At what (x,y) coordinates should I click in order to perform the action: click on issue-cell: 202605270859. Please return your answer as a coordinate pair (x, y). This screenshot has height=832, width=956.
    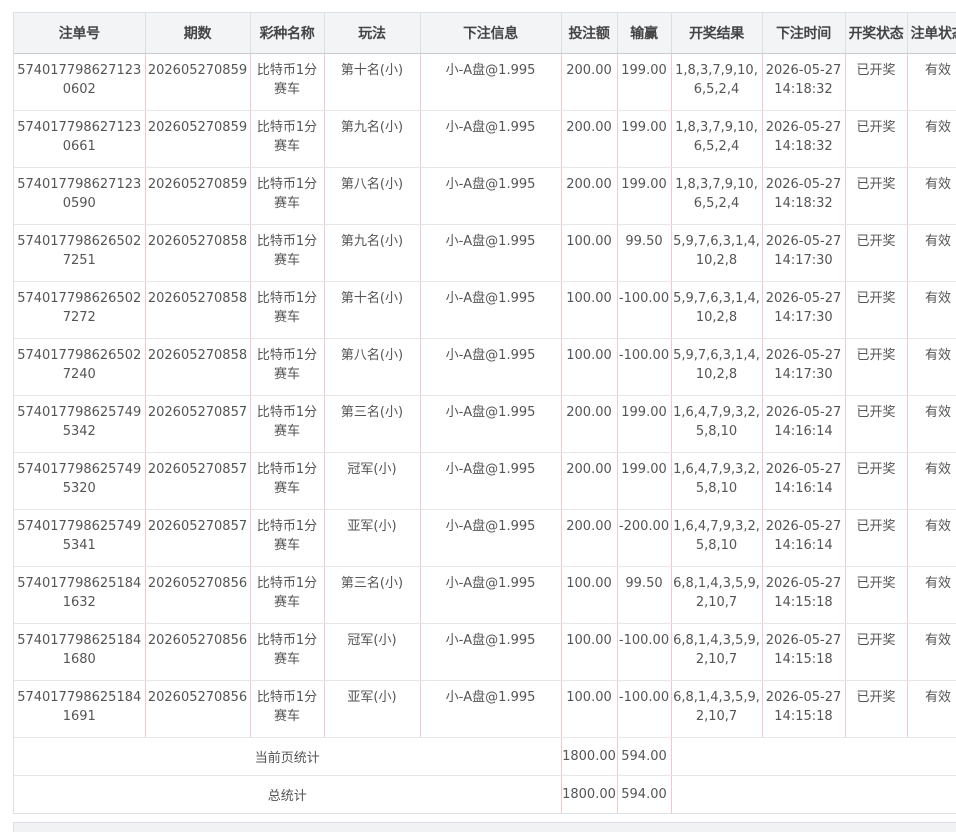
    Looking at the image, I should click on (197, 196).